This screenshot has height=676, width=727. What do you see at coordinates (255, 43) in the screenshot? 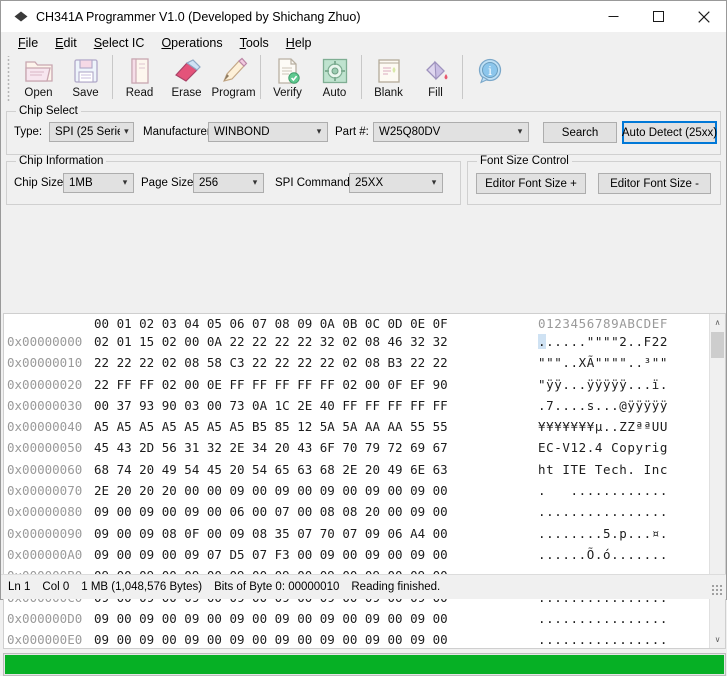
I see `menu-tools: Tools` at bounding box center [255, 43].